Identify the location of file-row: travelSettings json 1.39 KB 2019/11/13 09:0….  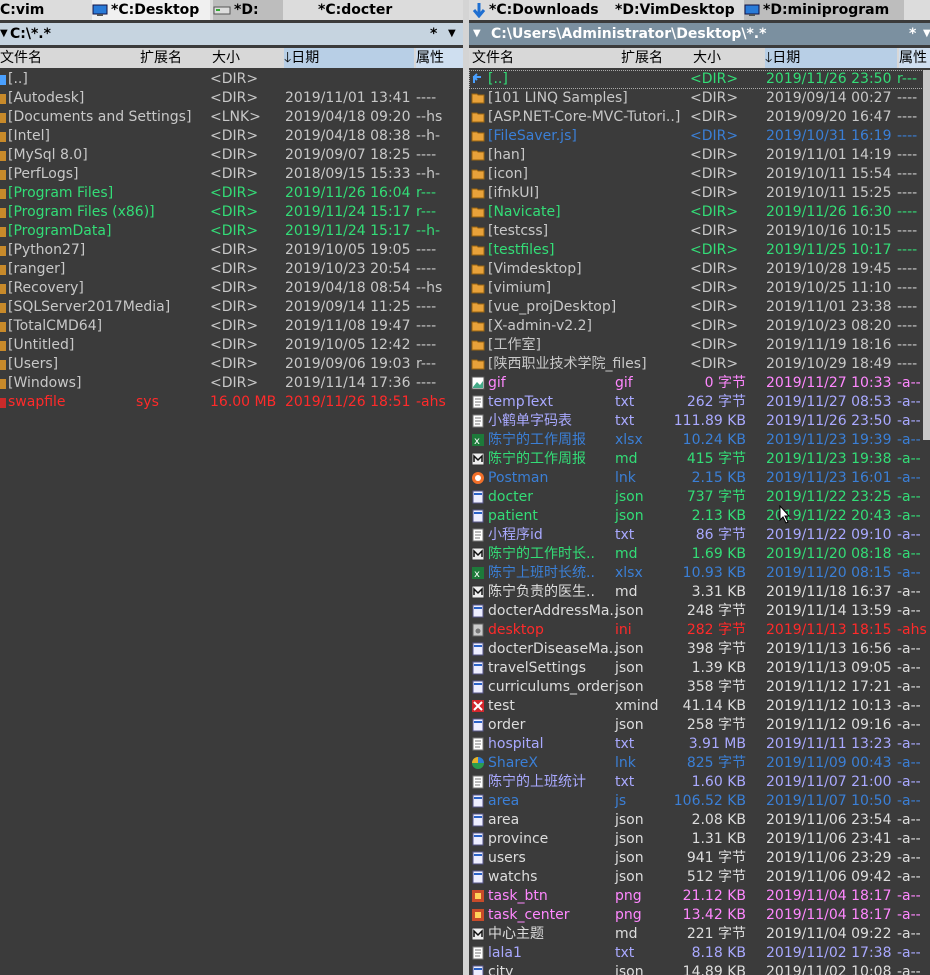
(699, 668).